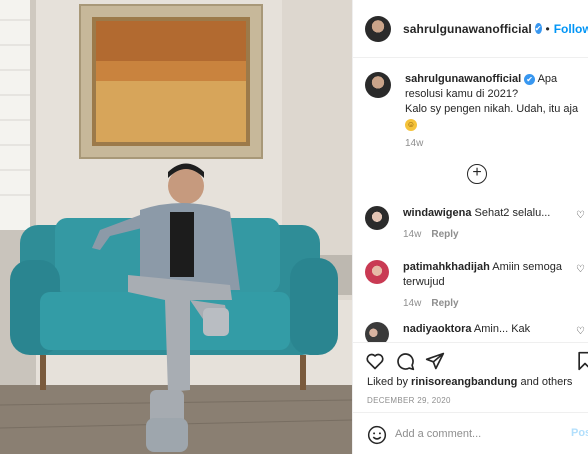  Describe the element at coordinates (463, 79) in the screenshot. I see `caption-username: sahrulgunawanofficial` at that location.